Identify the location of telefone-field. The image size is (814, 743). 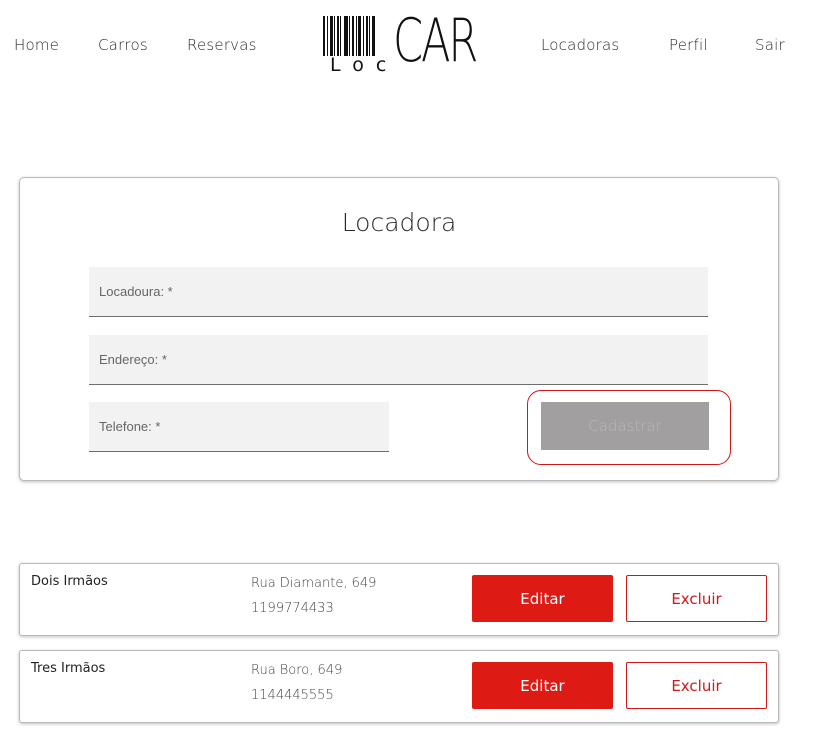
(239, 427).